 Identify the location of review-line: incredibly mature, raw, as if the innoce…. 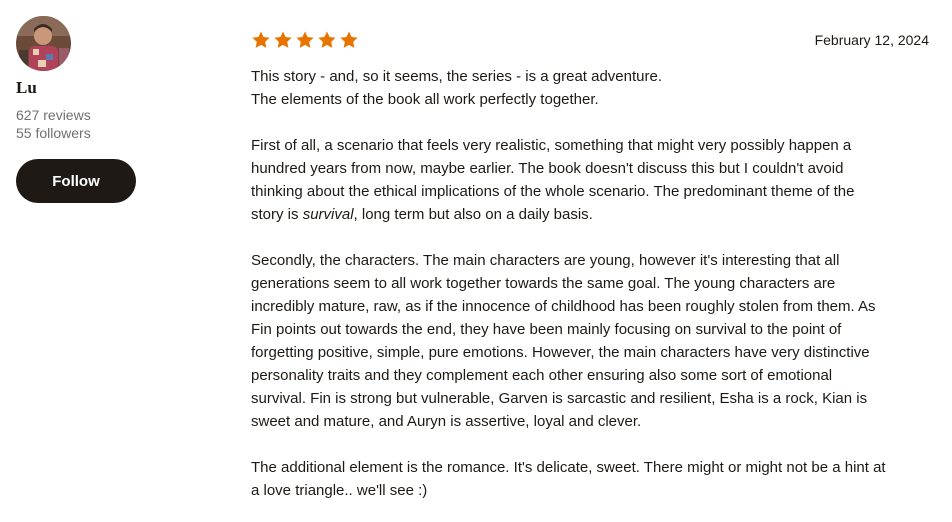
(563, 306).